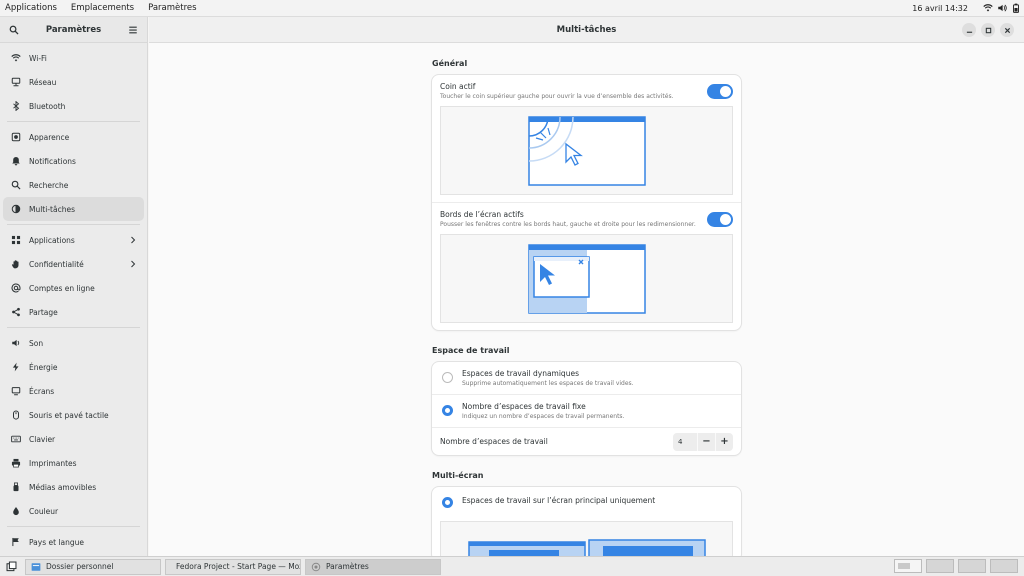 This screenshot has width=1024, height=576. Describe the element at coordinates (586, 30) in the screenshot. I see `main-header: Multi-tâches` at that location.